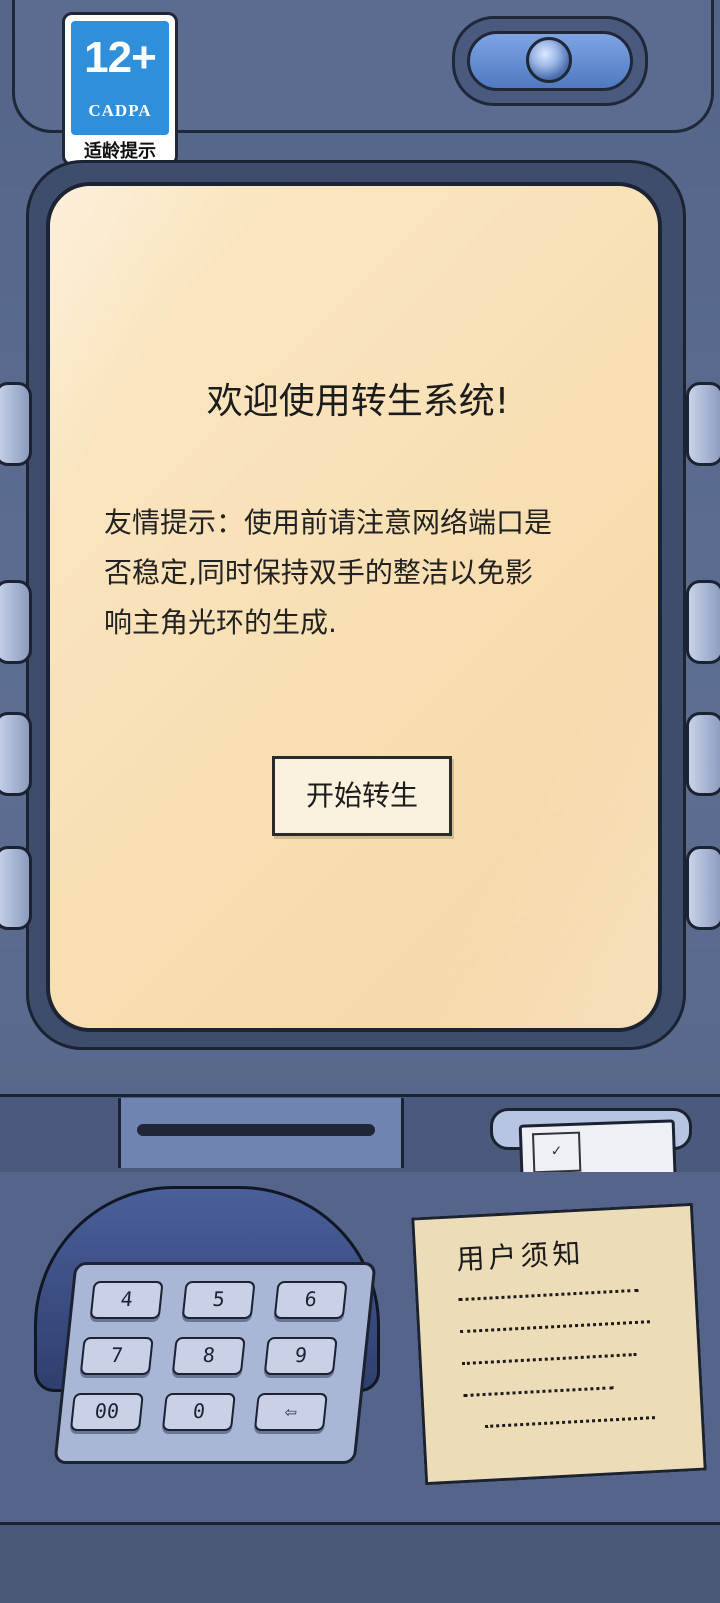 The width and height of the screenshot is (720, 1603). I want to click on start-rebirth-button: 开始转生, so click(362, 796).